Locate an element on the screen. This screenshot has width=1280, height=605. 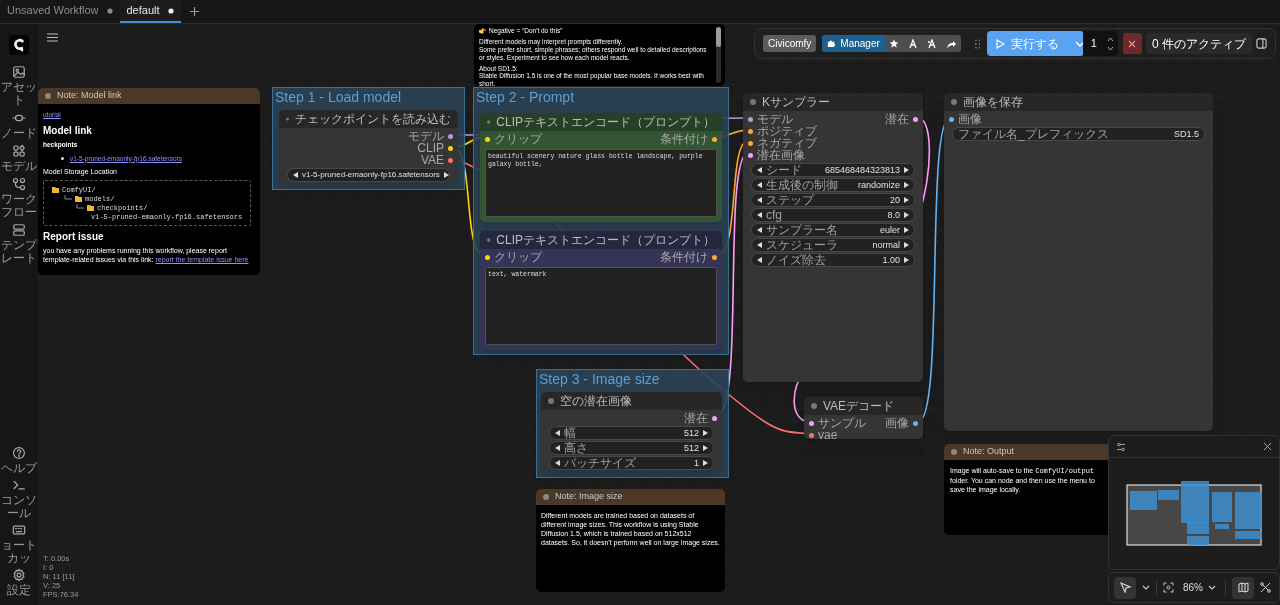
sidebar-item: 設定 is located at coordinates (19, 582).